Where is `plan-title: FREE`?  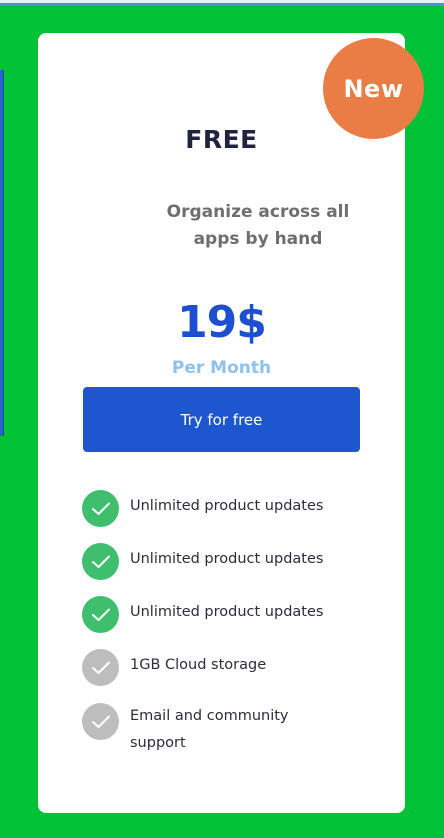 plan-title: FREE is located at coordinates (221, 139).